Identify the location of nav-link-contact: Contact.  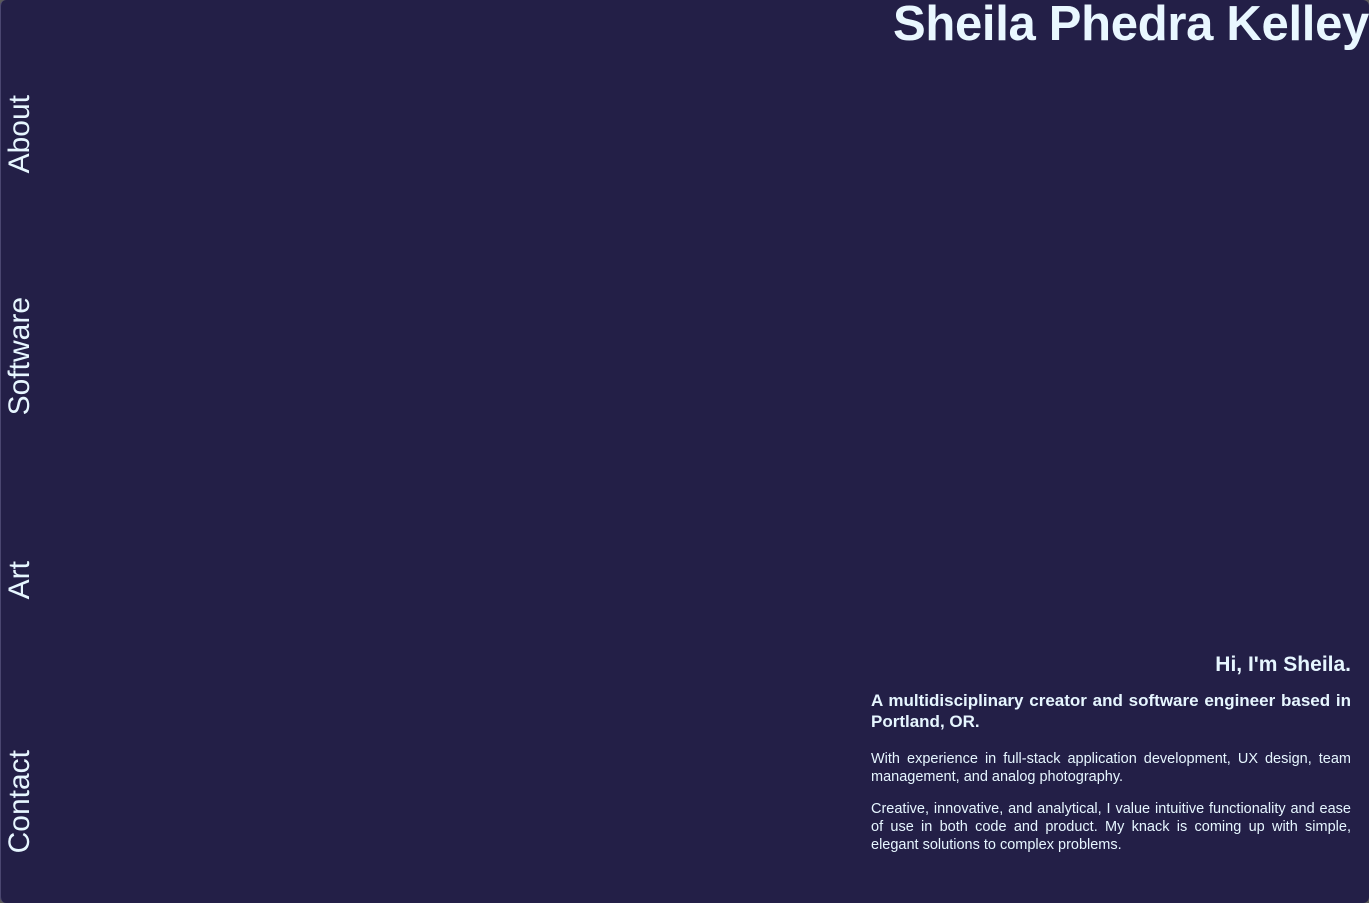
(20, 801).